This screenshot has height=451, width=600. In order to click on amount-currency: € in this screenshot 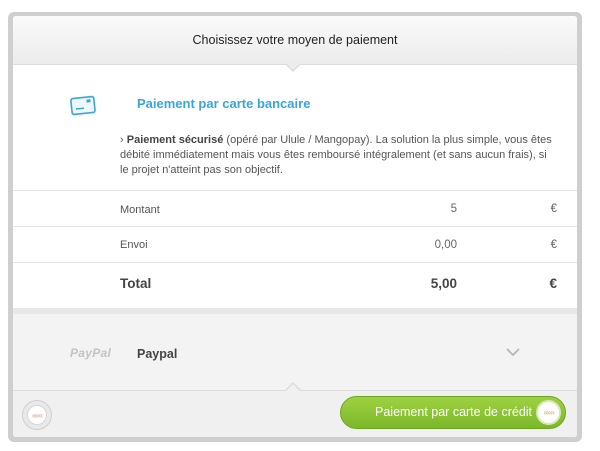, I will do `click(553, 209)`.